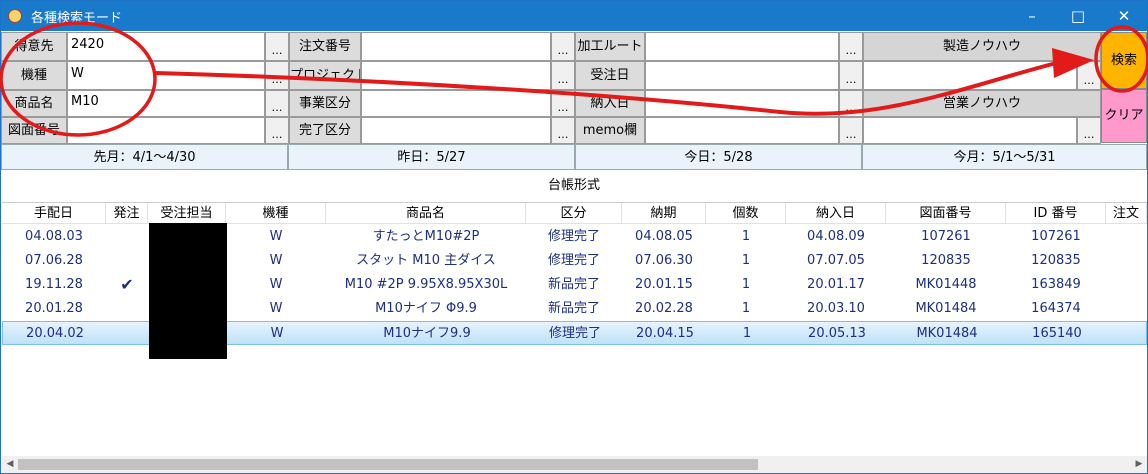  What do you see at coordinates (1121, 59) in the screenshot?
I see `annotation-ellipse-search` at bounding box center [1121, 59].